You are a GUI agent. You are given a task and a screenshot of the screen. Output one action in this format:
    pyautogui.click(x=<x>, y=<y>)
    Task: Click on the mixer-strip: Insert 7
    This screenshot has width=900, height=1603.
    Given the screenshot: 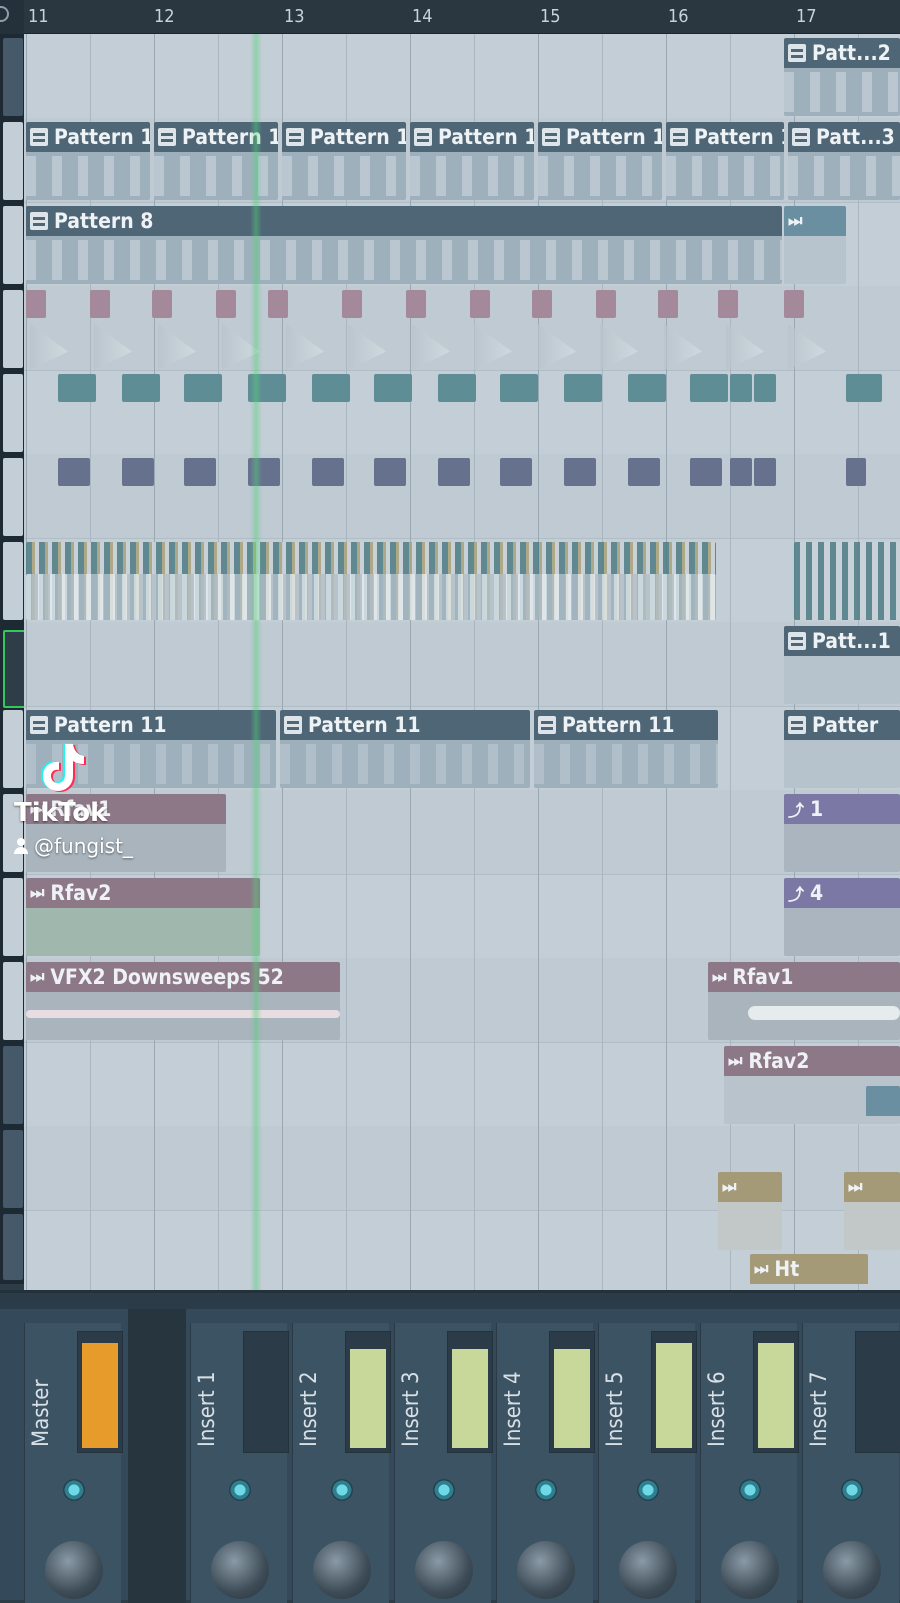 What is the action you would take?
    pyautogui.click(x=851, y=1463)
    